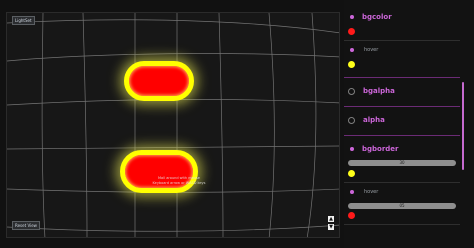 The height and width of the screenshot is (248, 474). What do you see at coordinates (351, 64) in the screenshot?
I see `hover1-swatch` at bounding box center [351, 64].